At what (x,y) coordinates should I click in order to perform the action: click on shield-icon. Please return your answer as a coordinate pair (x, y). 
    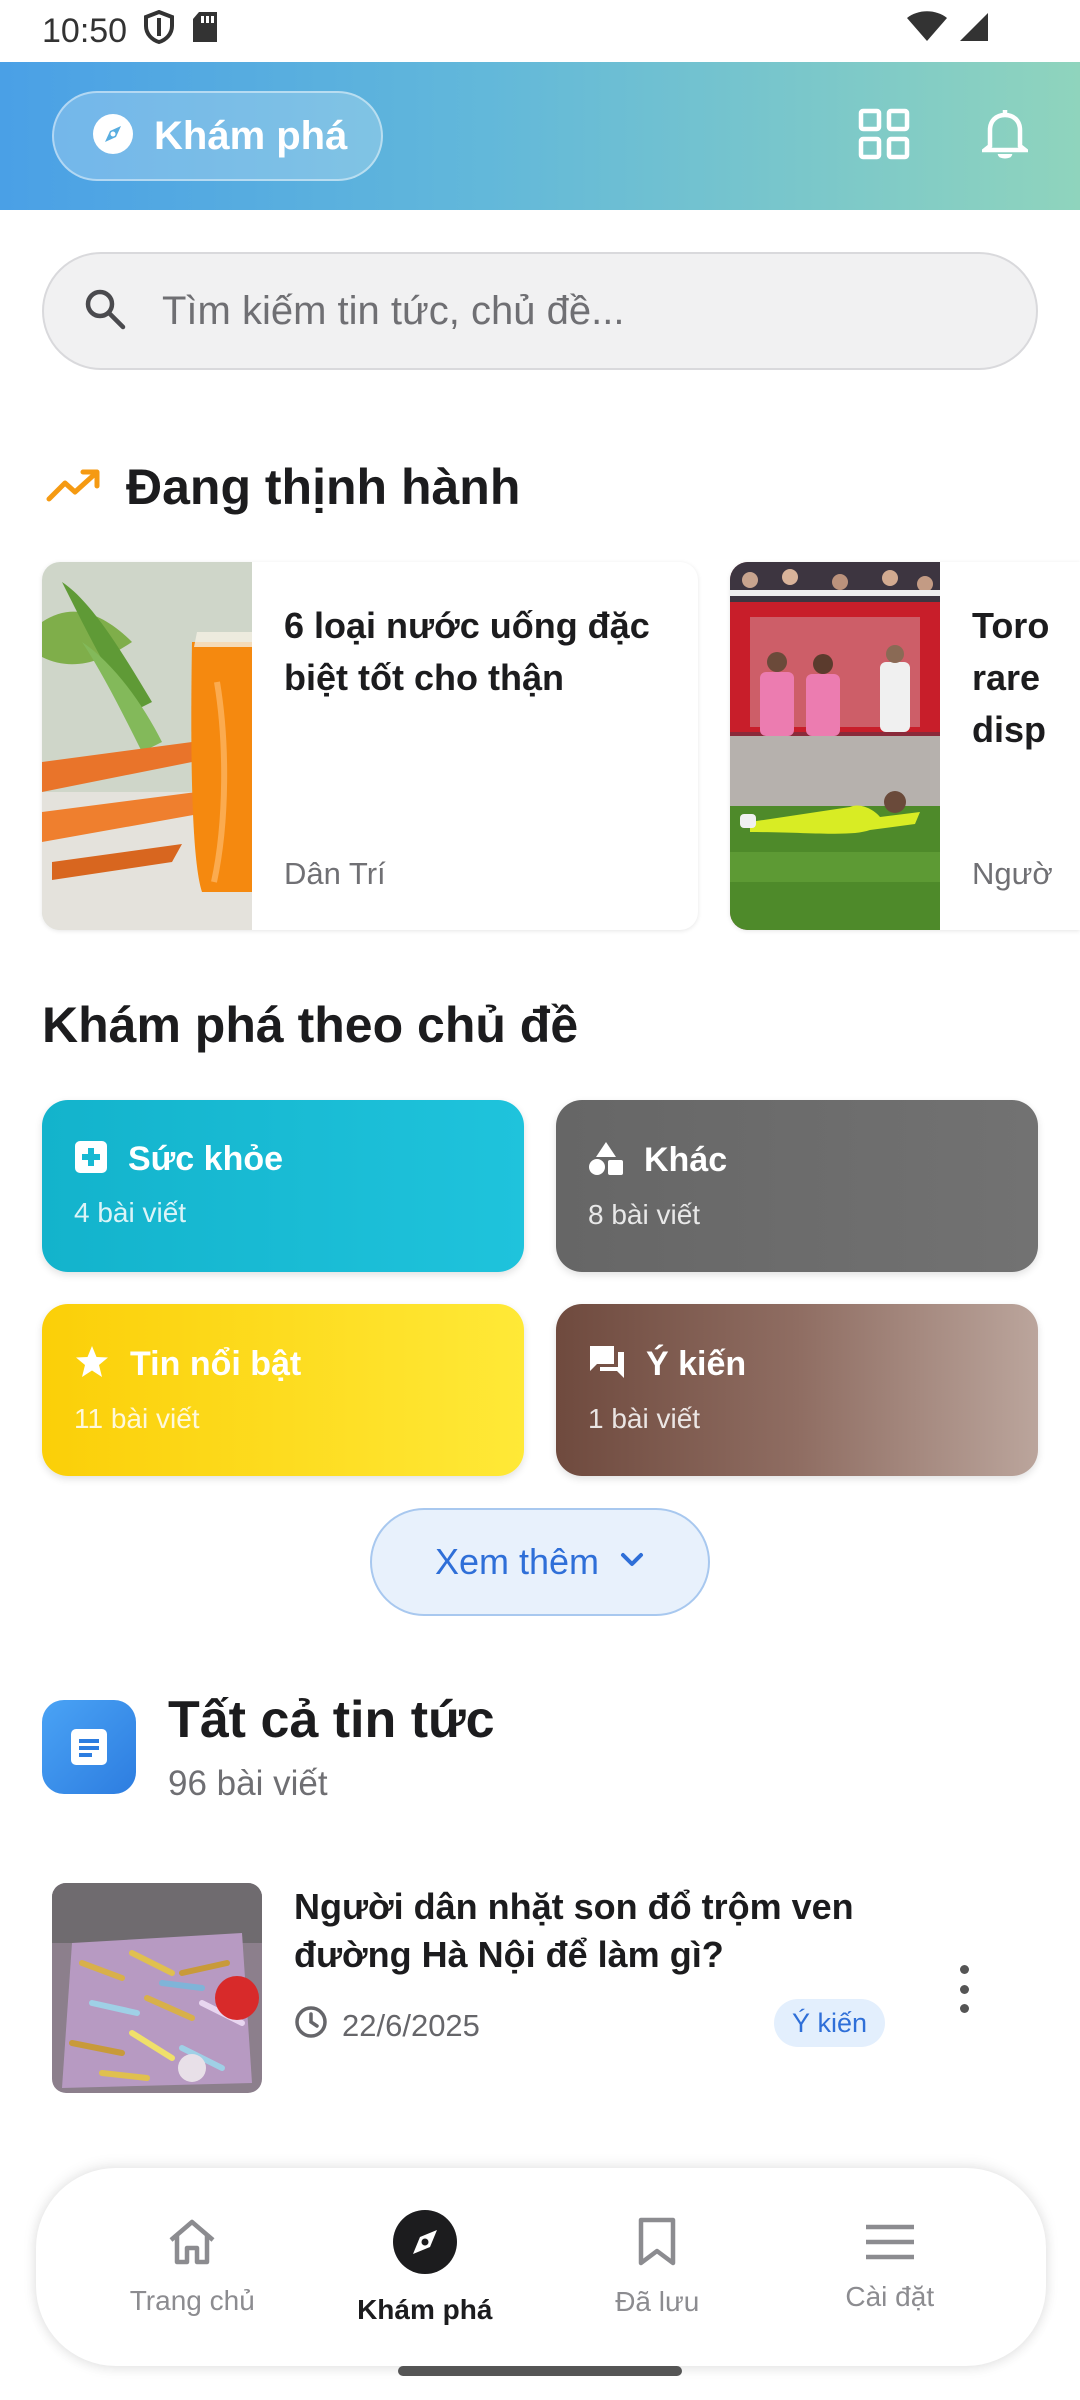
    Looking at the image, I should click on (159, 31).